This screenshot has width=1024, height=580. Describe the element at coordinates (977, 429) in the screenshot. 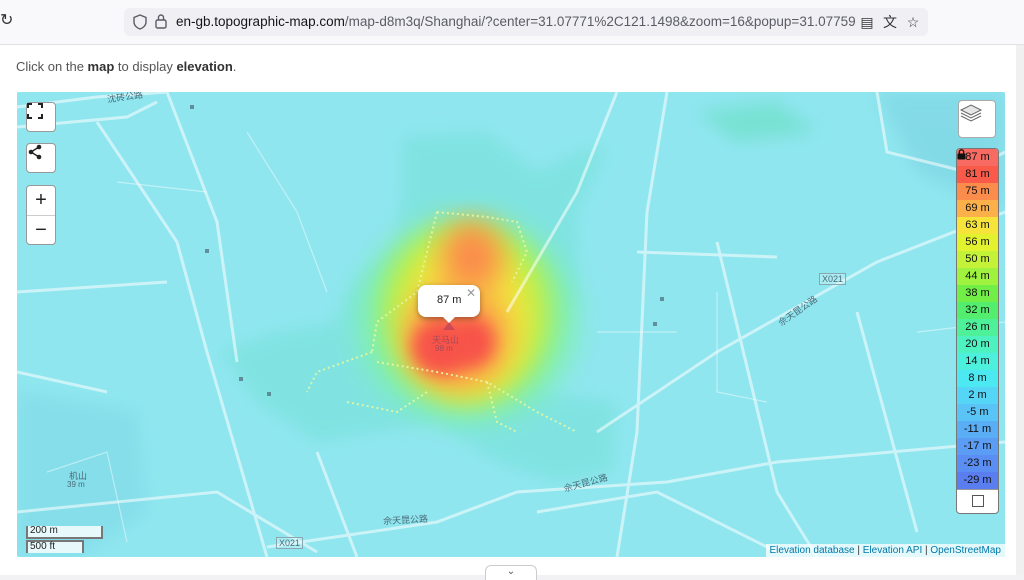

I see `legend-item: -11 m` at that location.